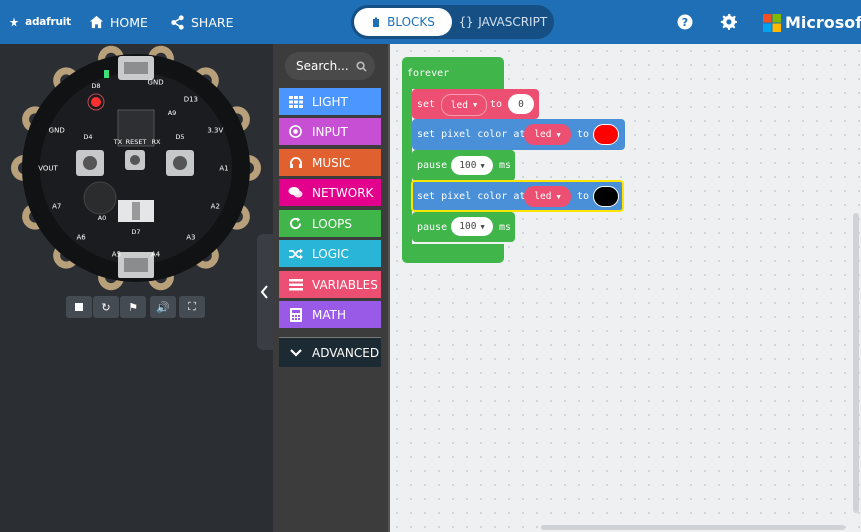 This screenshot has width=861, height=532. Describe the element at coordinates (118, 142) in the screenshot. I see `svg-text: TX` at that location.